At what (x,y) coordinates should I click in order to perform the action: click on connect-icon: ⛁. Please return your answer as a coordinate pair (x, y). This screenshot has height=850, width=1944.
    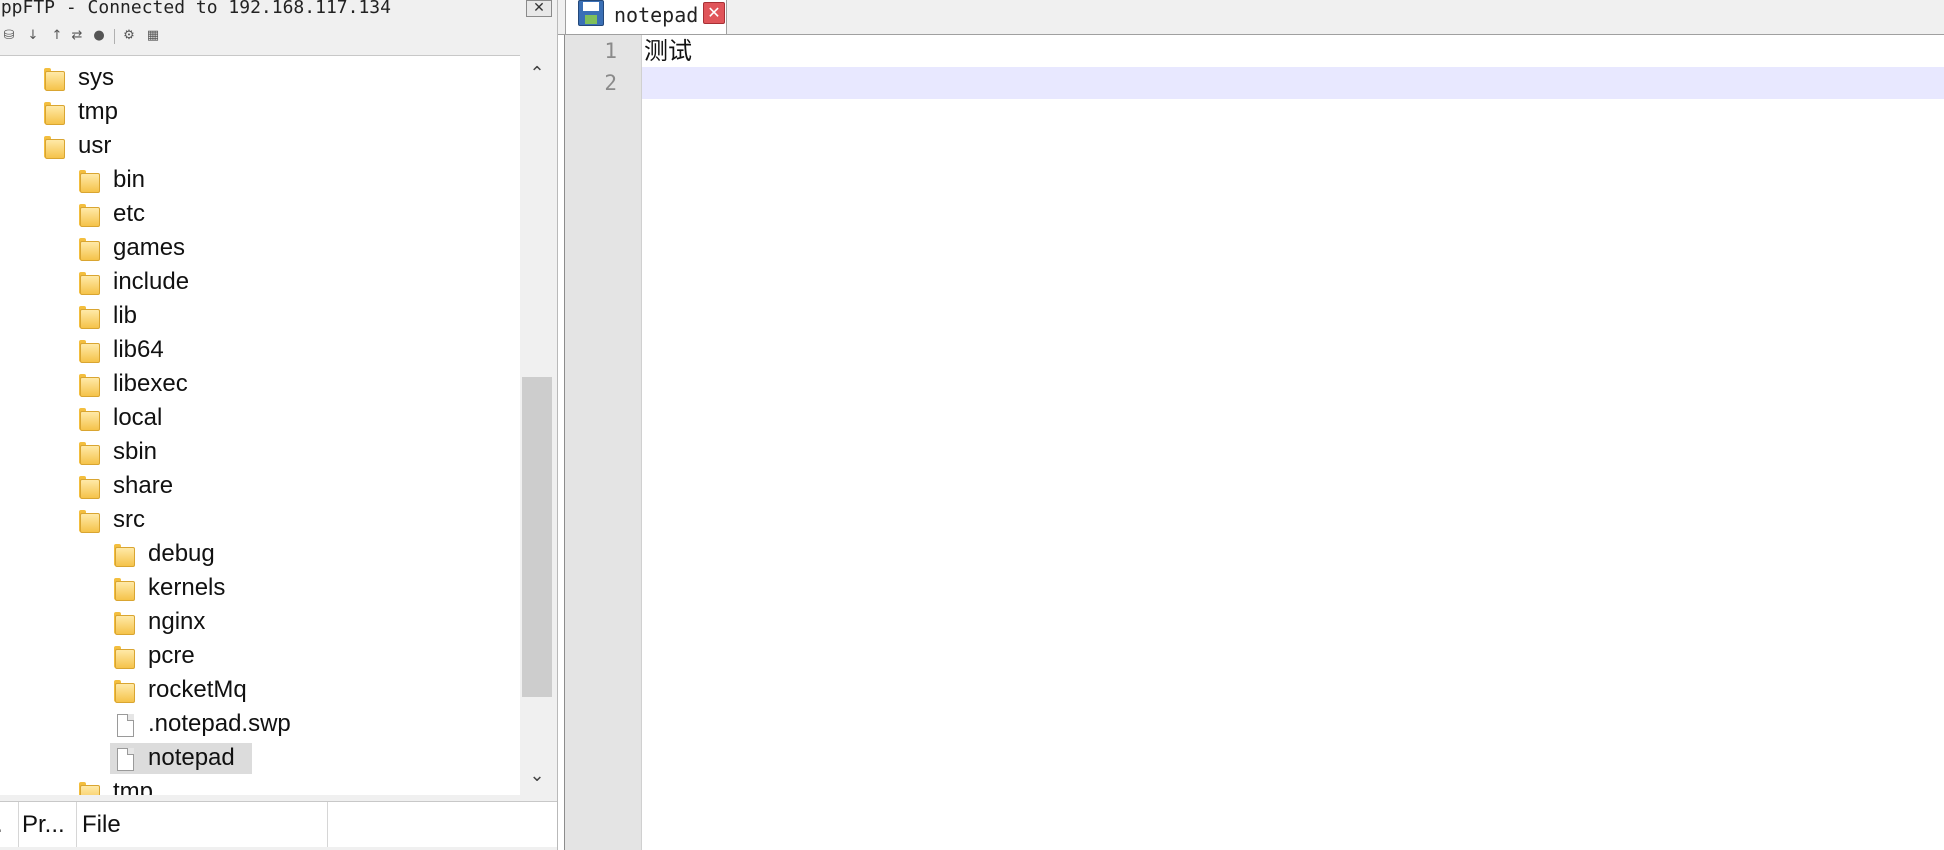
    Looking at the image, I should click on (9, 36).